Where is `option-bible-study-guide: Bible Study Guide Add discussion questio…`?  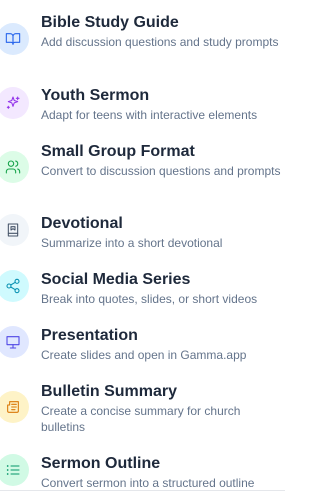 option-bible-study-guide: Bible Study Guide Add discussion questio… is located at coordinates (142, 43).